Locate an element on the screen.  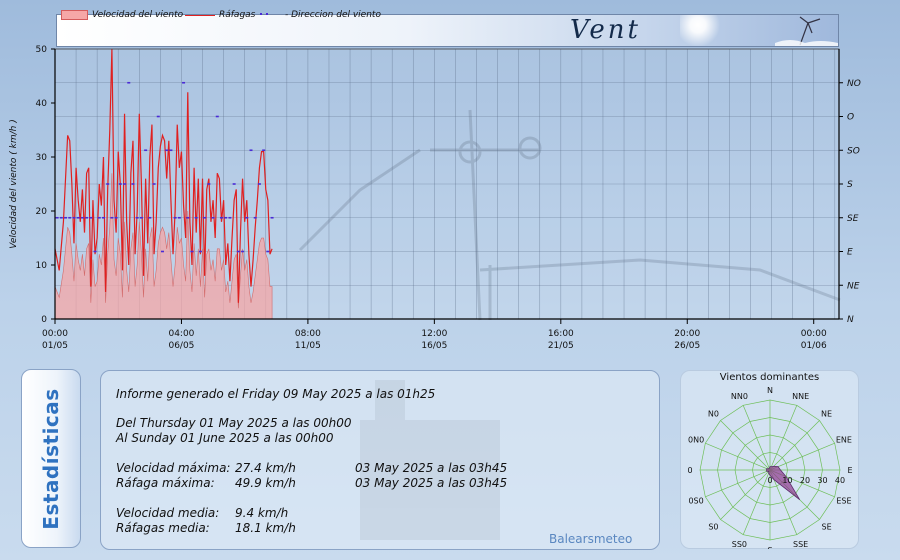
rose-direction-label: NE is located at coordinates (826, 413).